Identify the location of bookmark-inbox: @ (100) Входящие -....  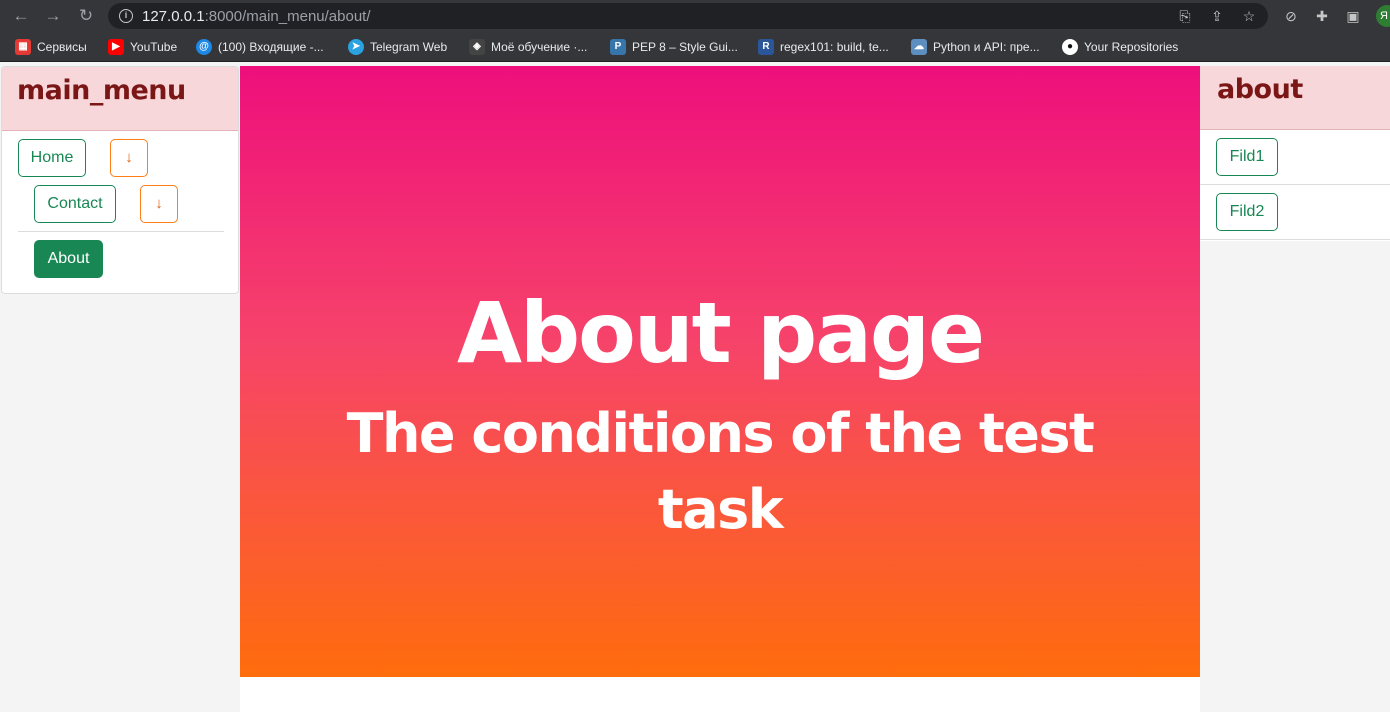
(260, 47).